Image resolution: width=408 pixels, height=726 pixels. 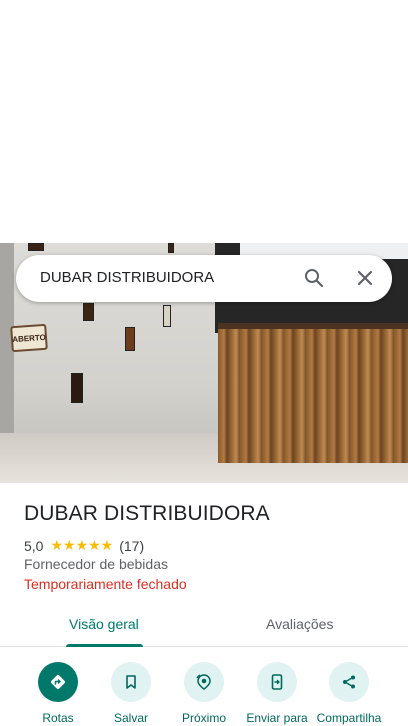 I want to click on place-category: Fornecedor de bebidas, so click(x=96, y=564).